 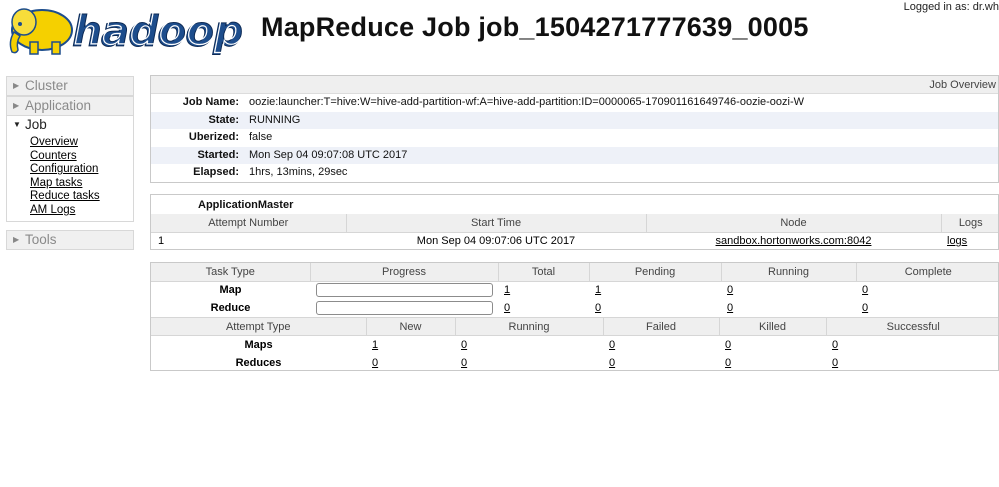 I want to click on map-complete-link: 0, so click(x=865, y=290).